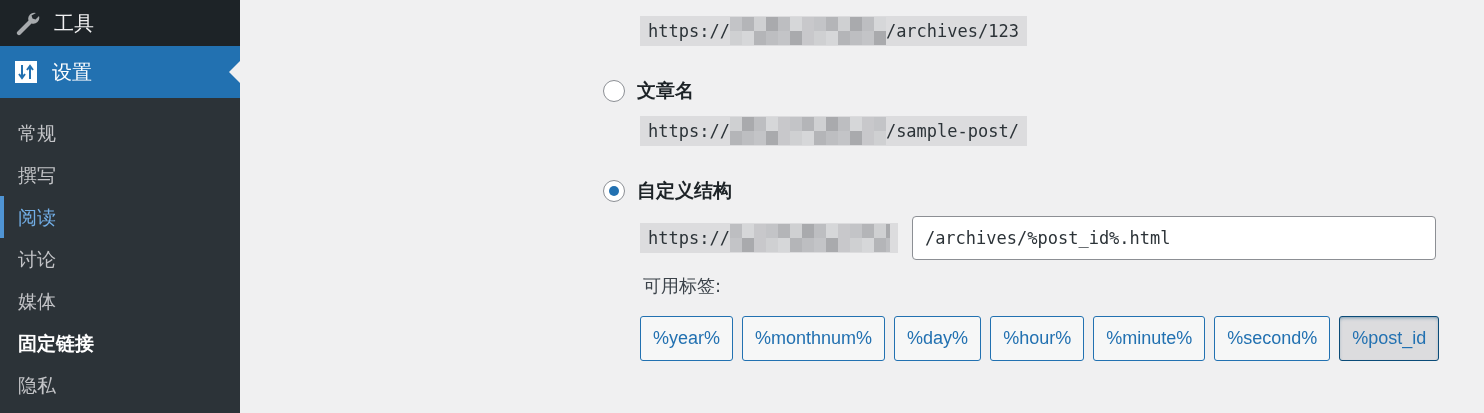  What do you see at coordinates (1389, 338) in the screenshot?
I see `tag-button: %post_id` at bounding box center [1389, 338].